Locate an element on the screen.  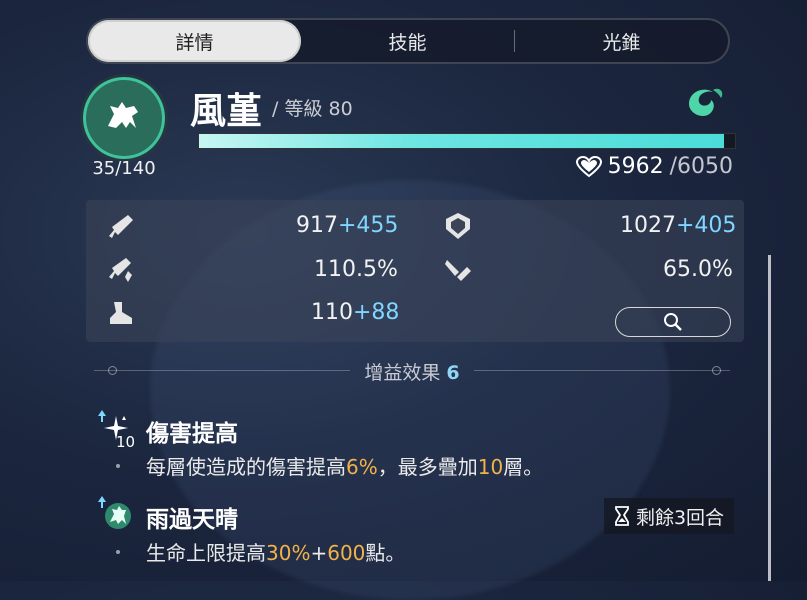
stat-effect-res: 65.0% is located at coordinates (698, 269).